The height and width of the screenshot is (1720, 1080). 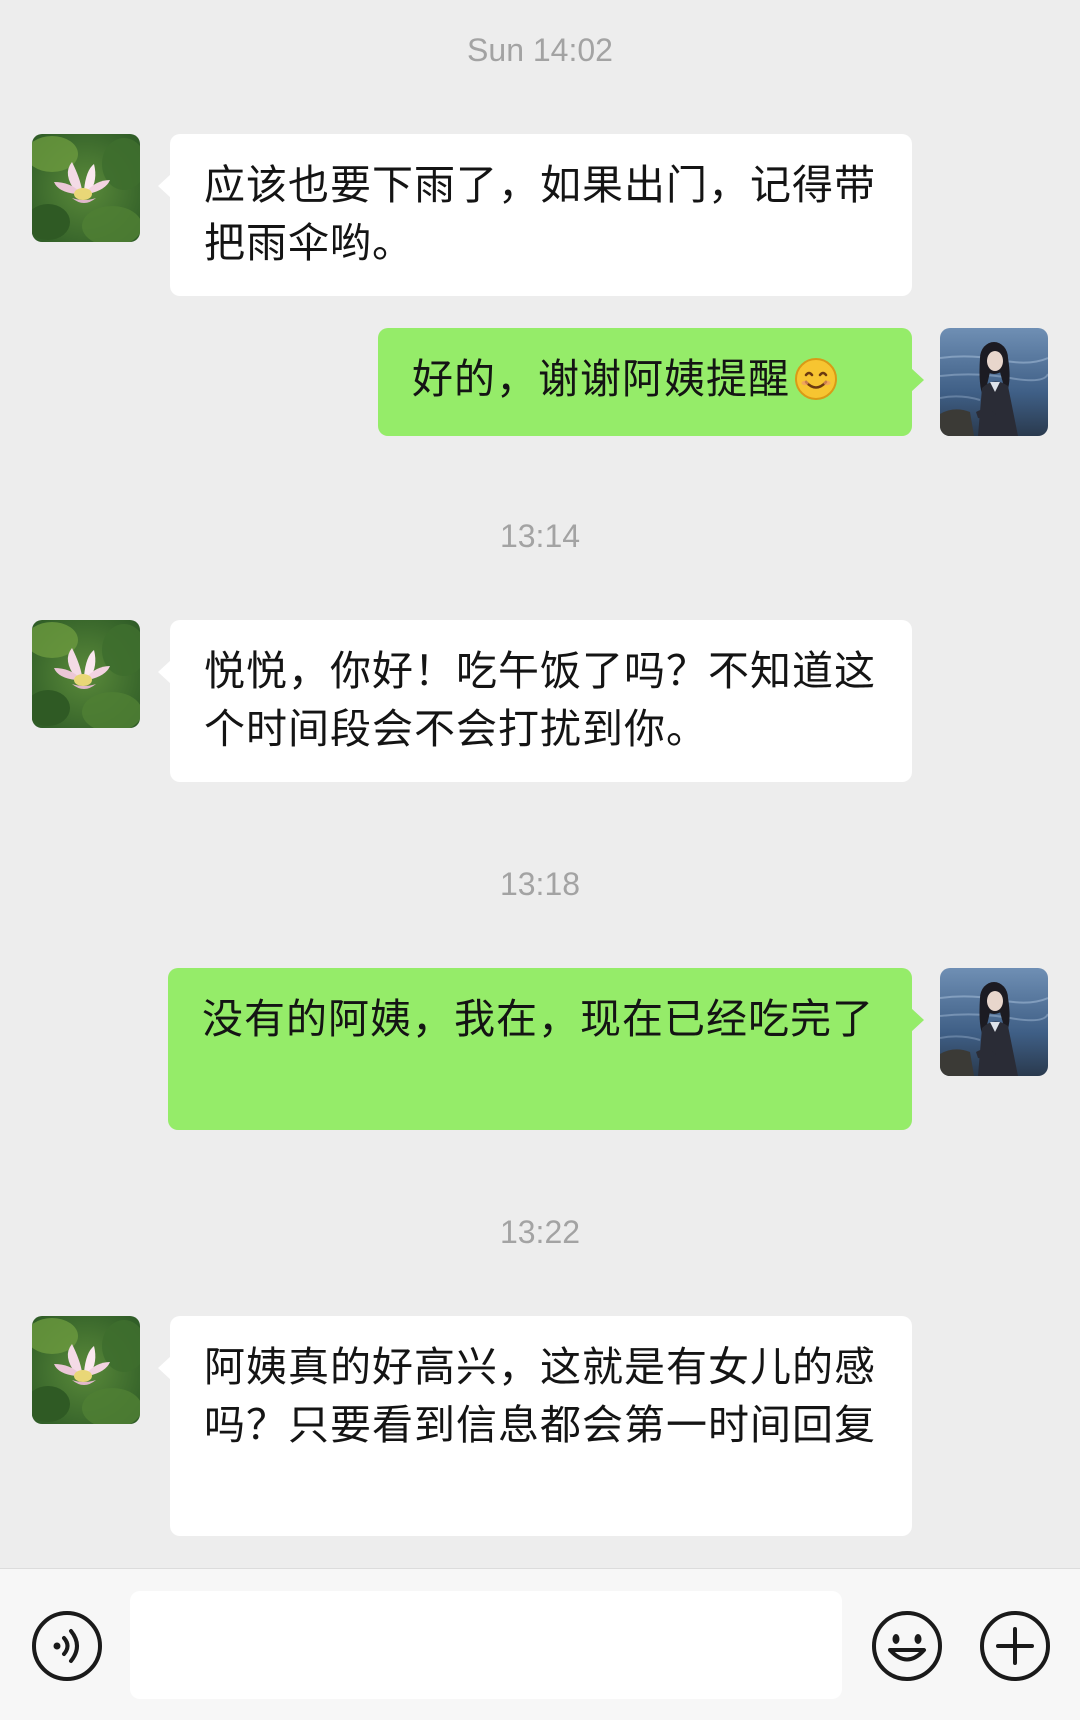 I want to click on timestamp: 13:14, so click(x=540, y=536).